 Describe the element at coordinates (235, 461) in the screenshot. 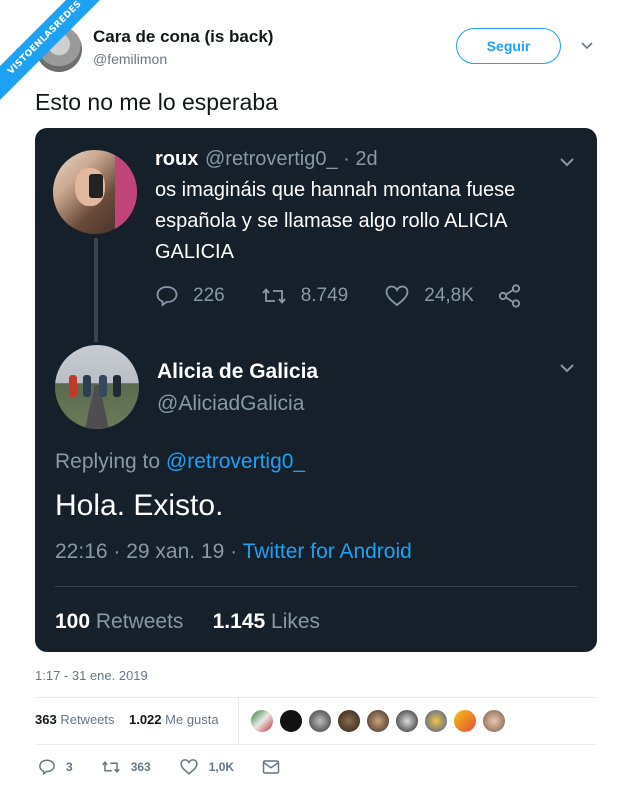

I see `replying-to-mention: @retrovertig0_` at that location.